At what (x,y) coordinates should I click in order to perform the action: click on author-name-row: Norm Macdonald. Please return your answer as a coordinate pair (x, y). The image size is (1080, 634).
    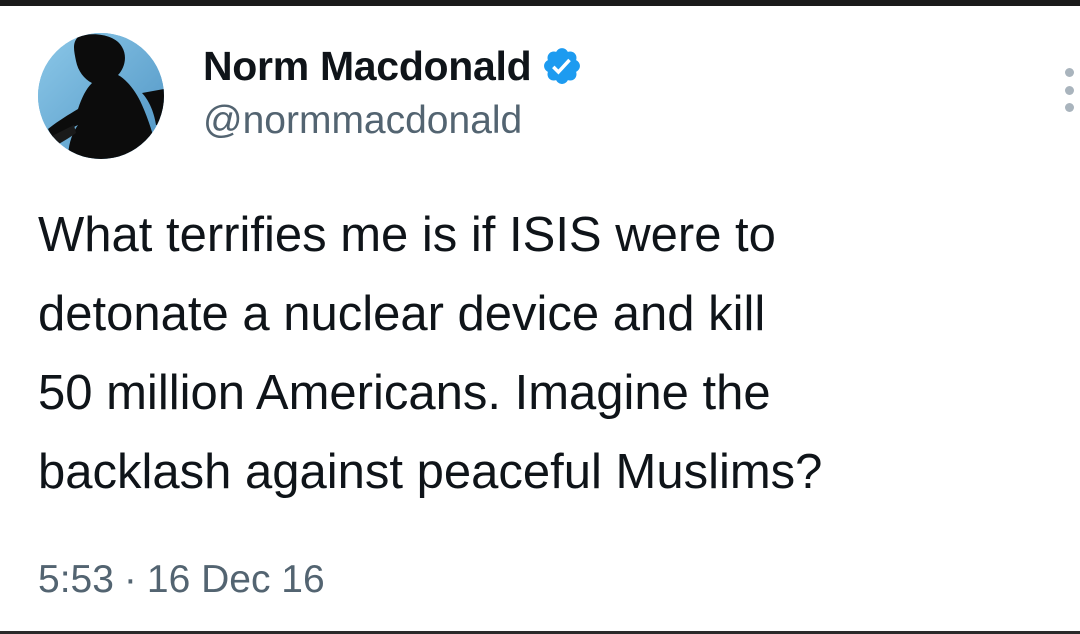
    Looking at the image, I should click on (393, 66).